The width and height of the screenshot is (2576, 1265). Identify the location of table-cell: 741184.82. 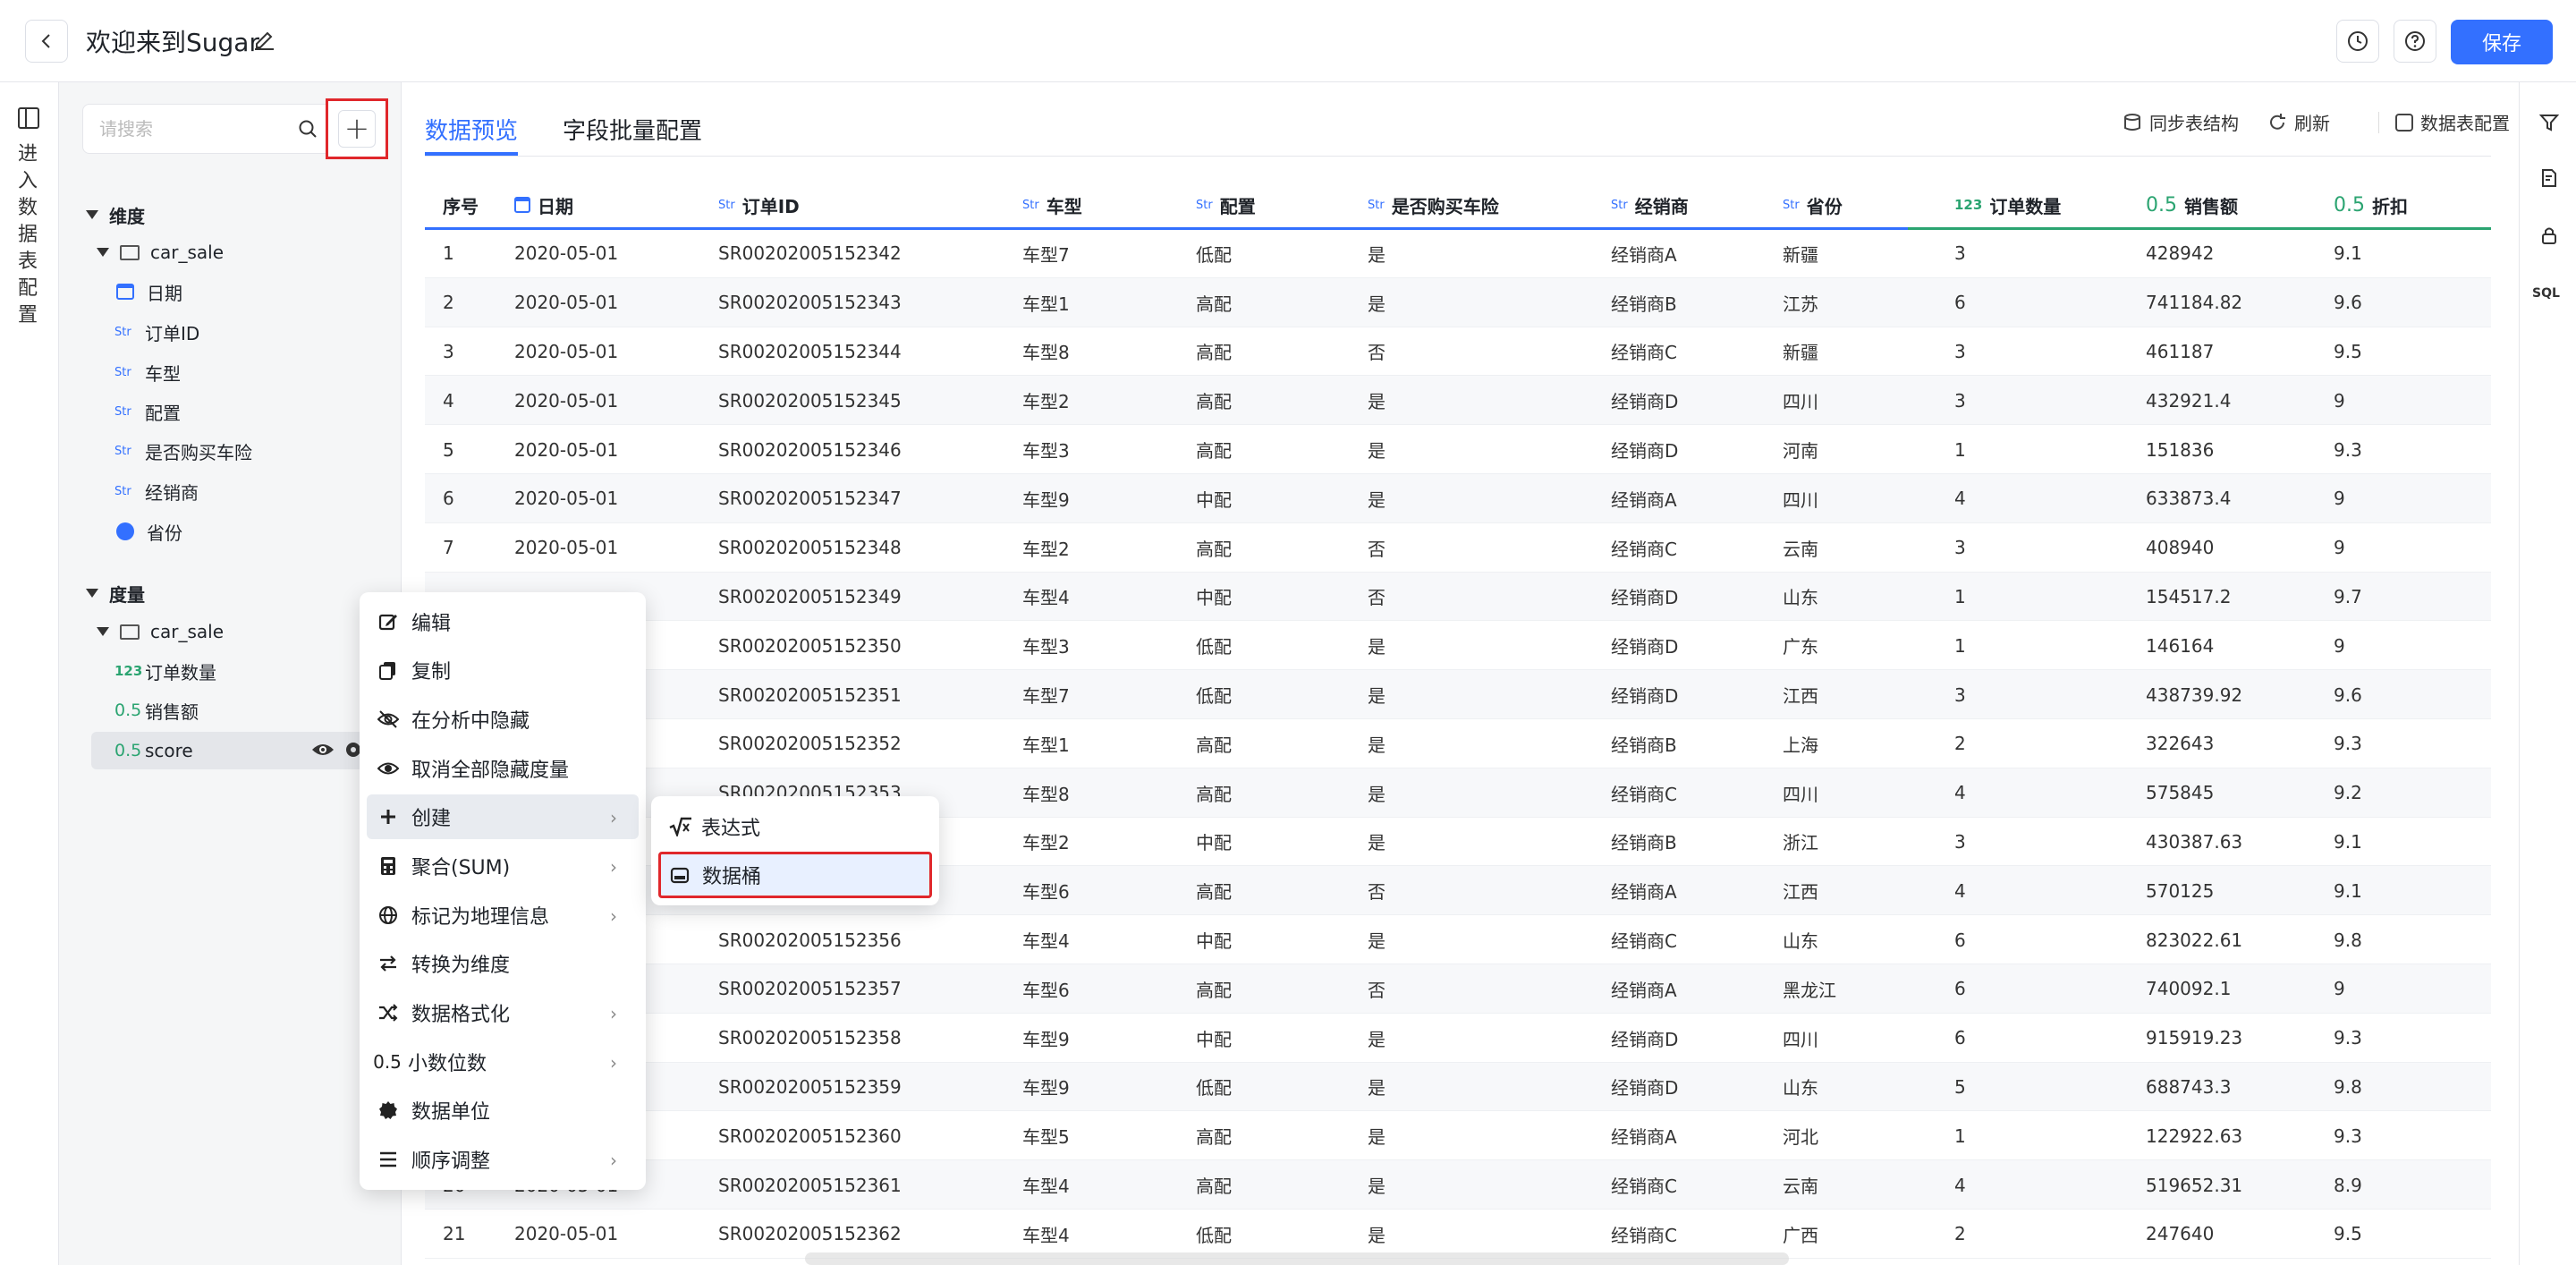
(2194, 303).